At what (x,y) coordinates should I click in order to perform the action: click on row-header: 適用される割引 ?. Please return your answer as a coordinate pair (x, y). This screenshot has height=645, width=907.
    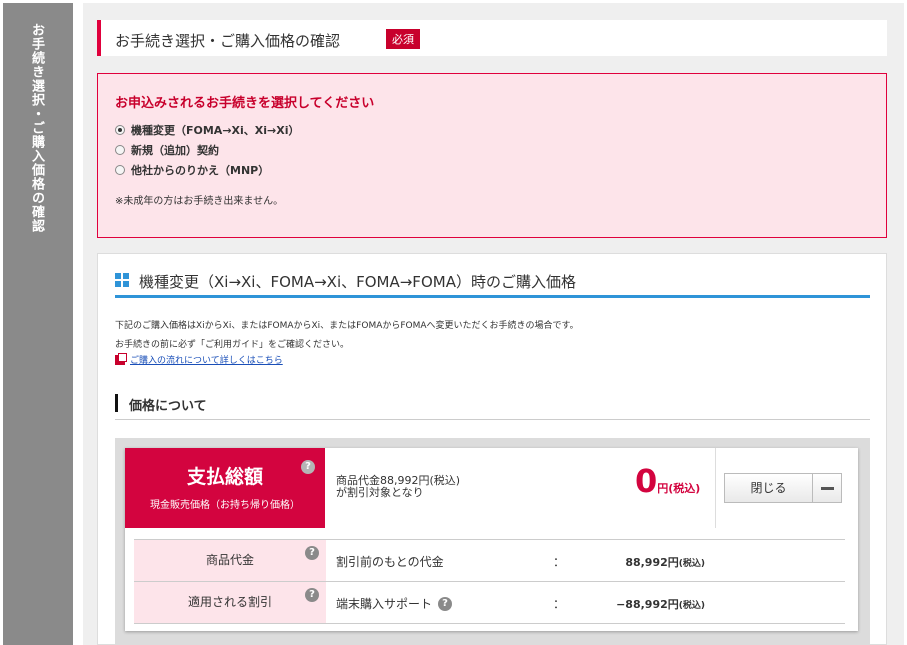
    Looking at the image, I should click on (230, 602).